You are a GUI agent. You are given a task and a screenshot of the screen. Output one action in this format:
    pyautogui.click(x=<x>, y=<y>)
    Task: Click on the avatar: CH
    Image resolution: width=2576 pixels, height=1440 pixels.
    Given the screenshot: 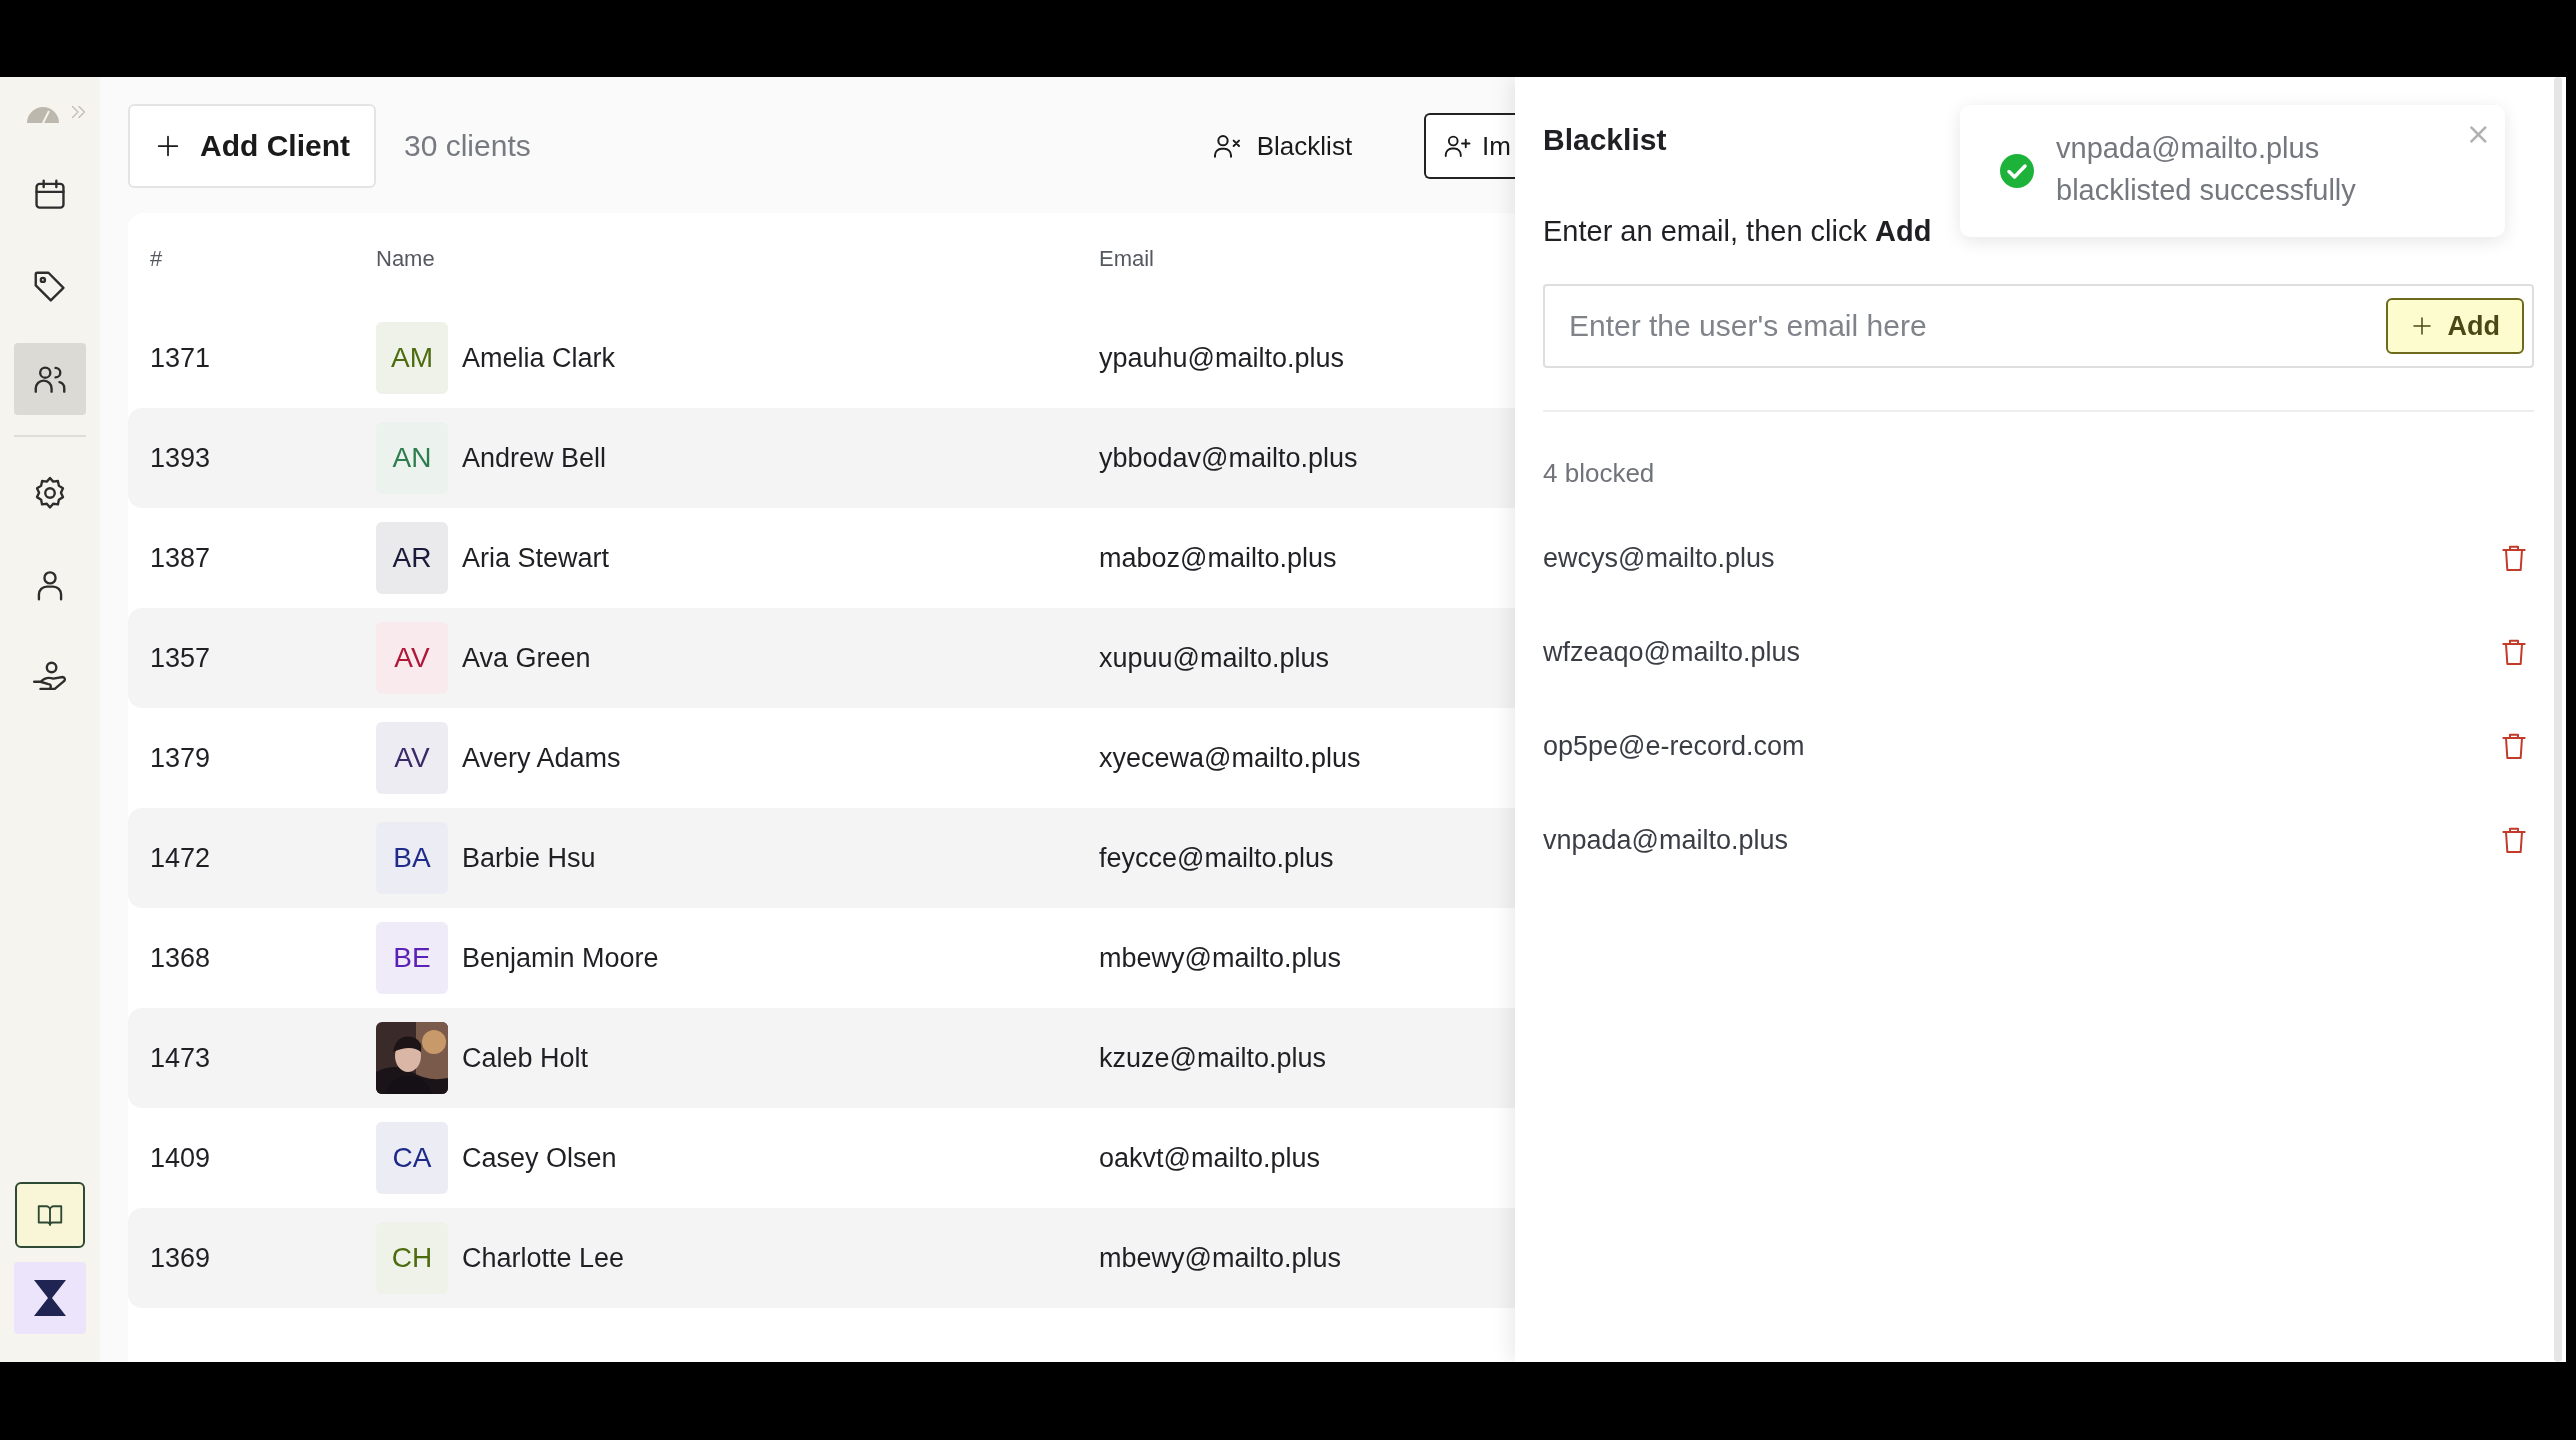 What is the action you would take?
    pyautogui.click(x=412, y=1258)
    